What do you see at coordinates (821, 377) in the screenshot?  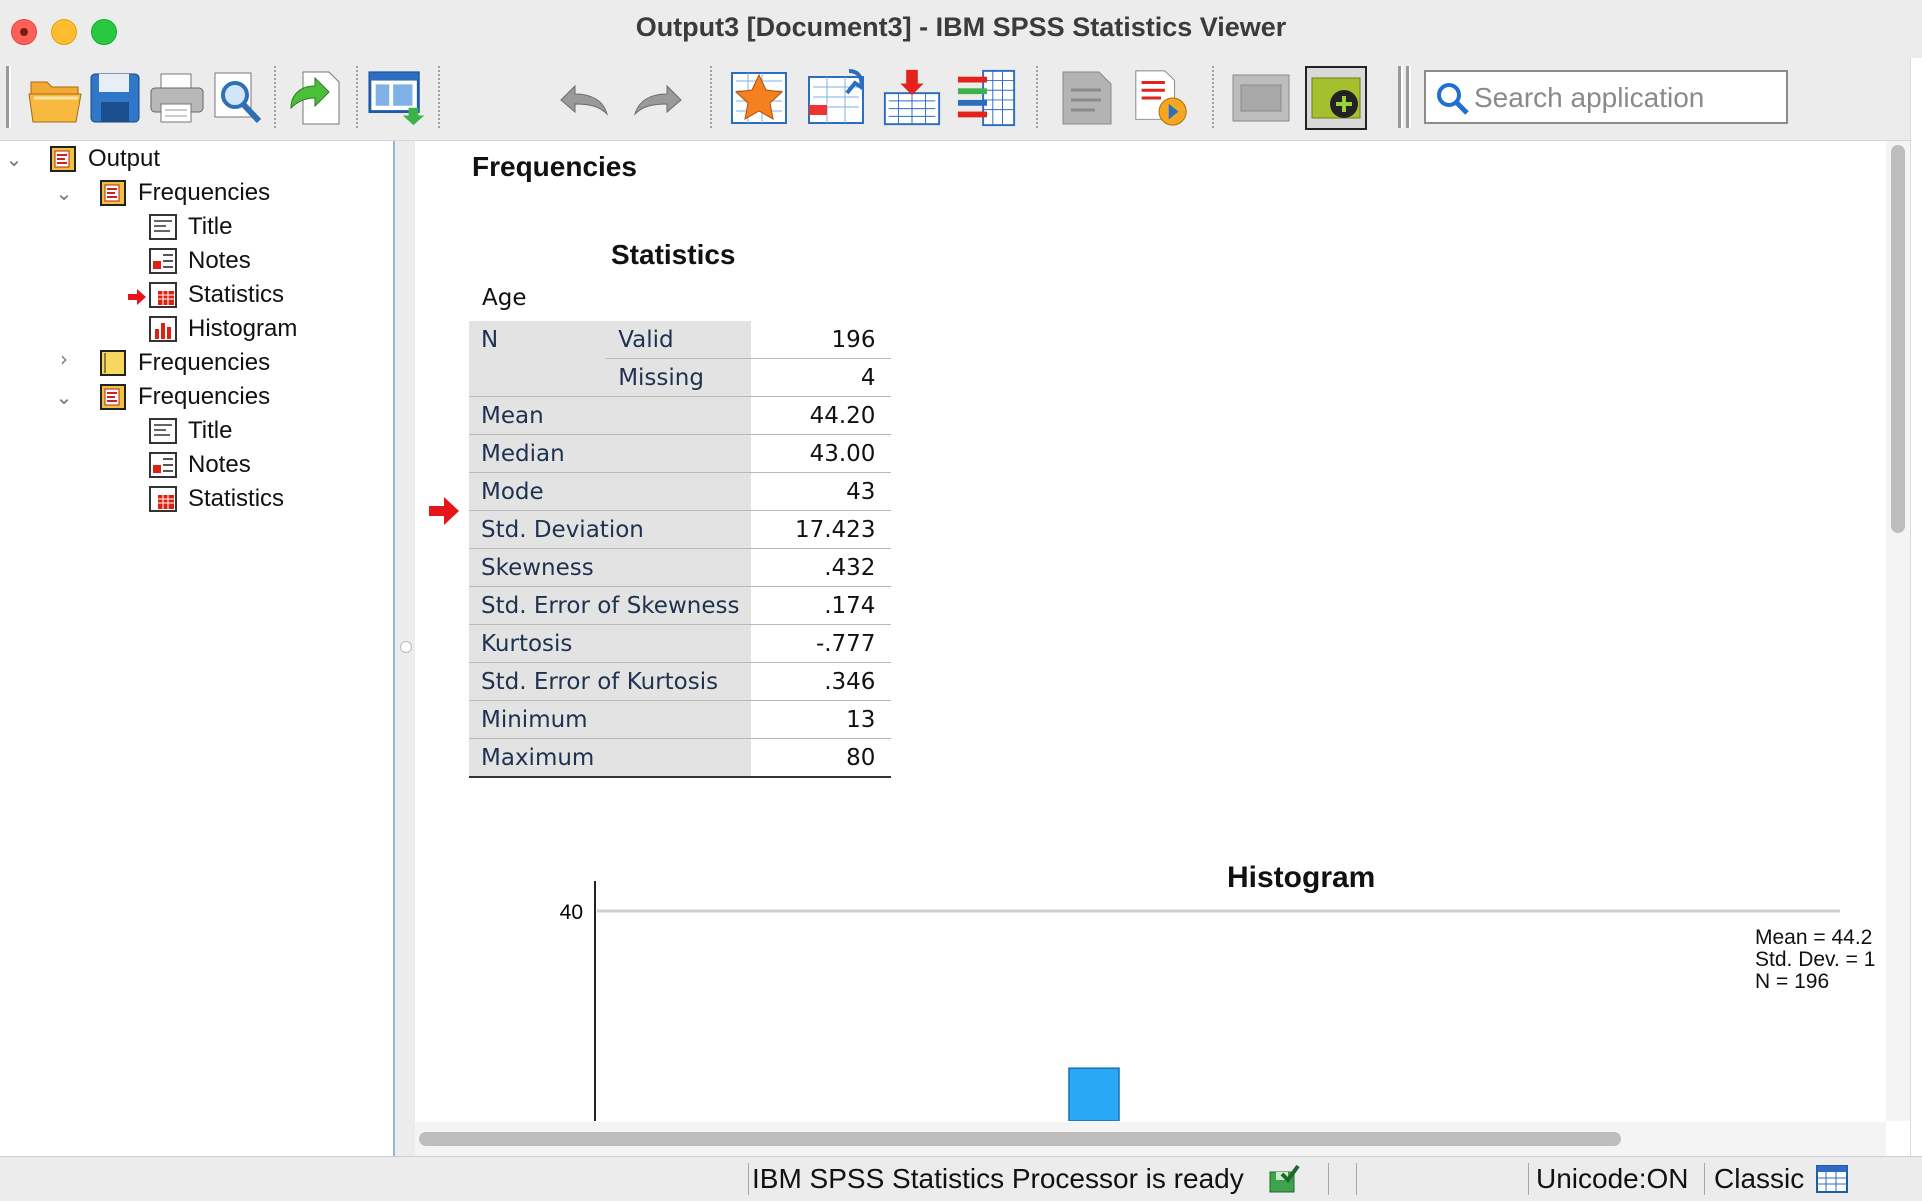 I see `row-value: 4` at bounding box center [821, 377].